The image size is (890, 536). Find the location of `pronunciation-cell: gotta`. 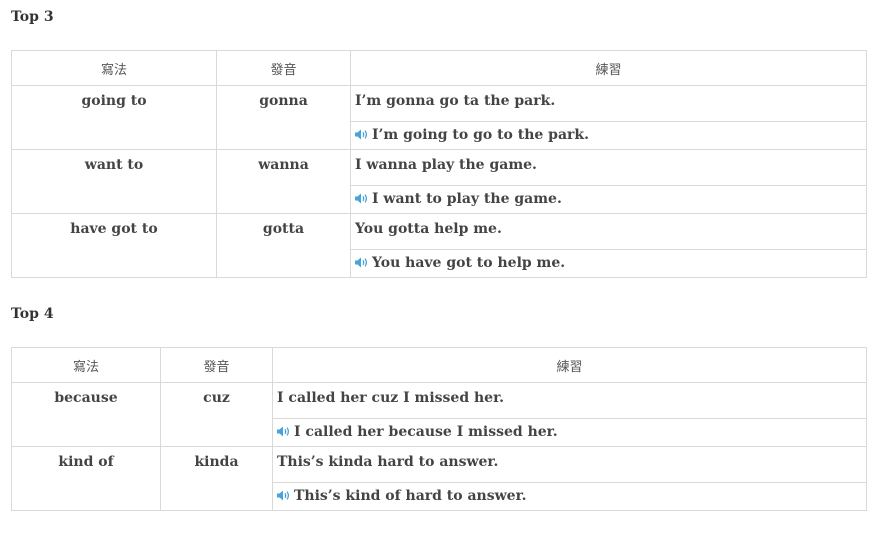

pronunciation-cell: gotta is located at coordinates (283, 245).